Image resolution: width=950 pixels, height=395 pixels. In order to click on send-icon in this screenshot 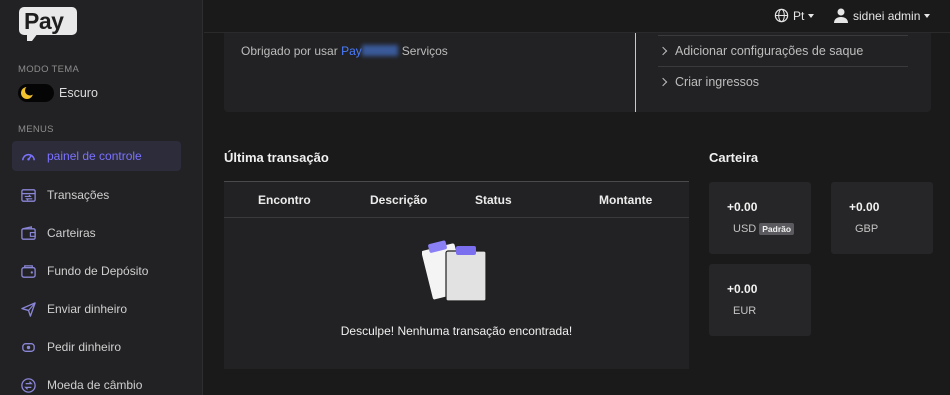, I will do `click(28, 309)`.